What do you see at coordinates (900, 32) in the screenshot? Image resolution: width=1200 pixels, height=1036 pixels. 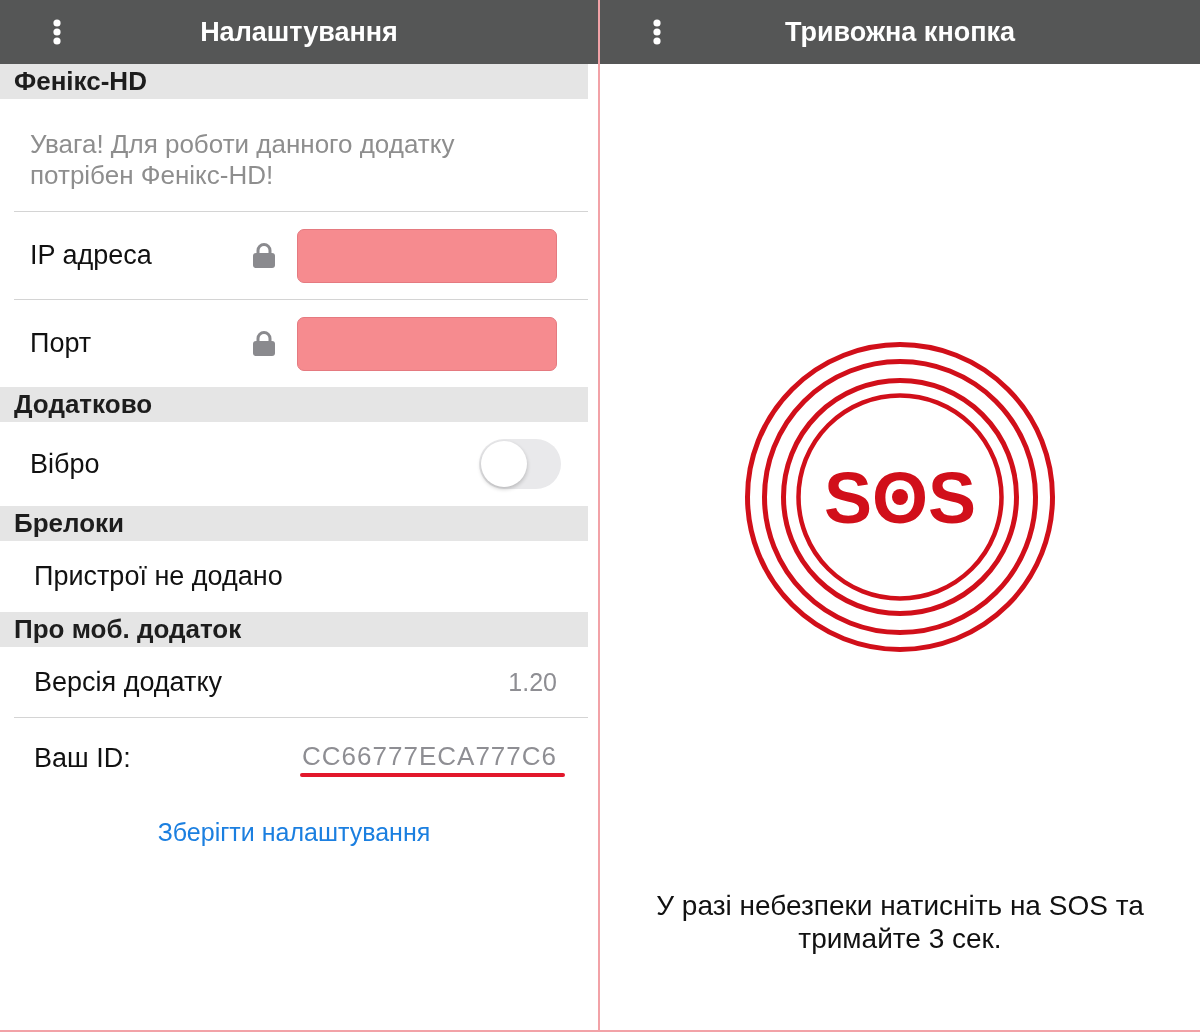 I see `screen-title: Тривожна кнопка` at bounding box center [900, 32].